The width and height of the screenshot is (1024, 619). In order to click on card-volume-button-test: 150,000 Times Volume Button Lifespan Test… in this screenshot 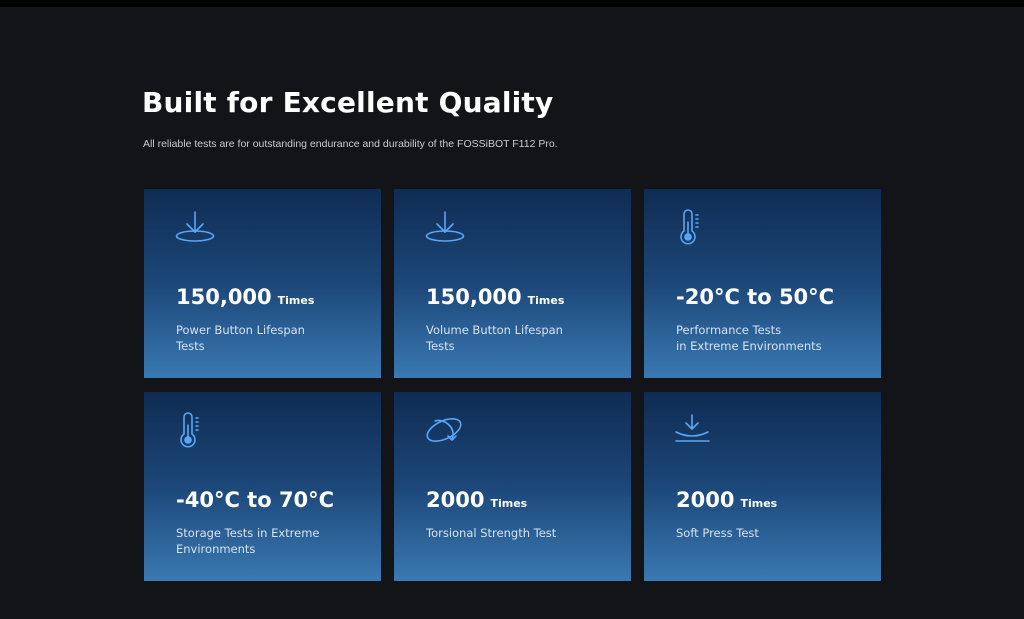, I will do `click(512, 283)`.